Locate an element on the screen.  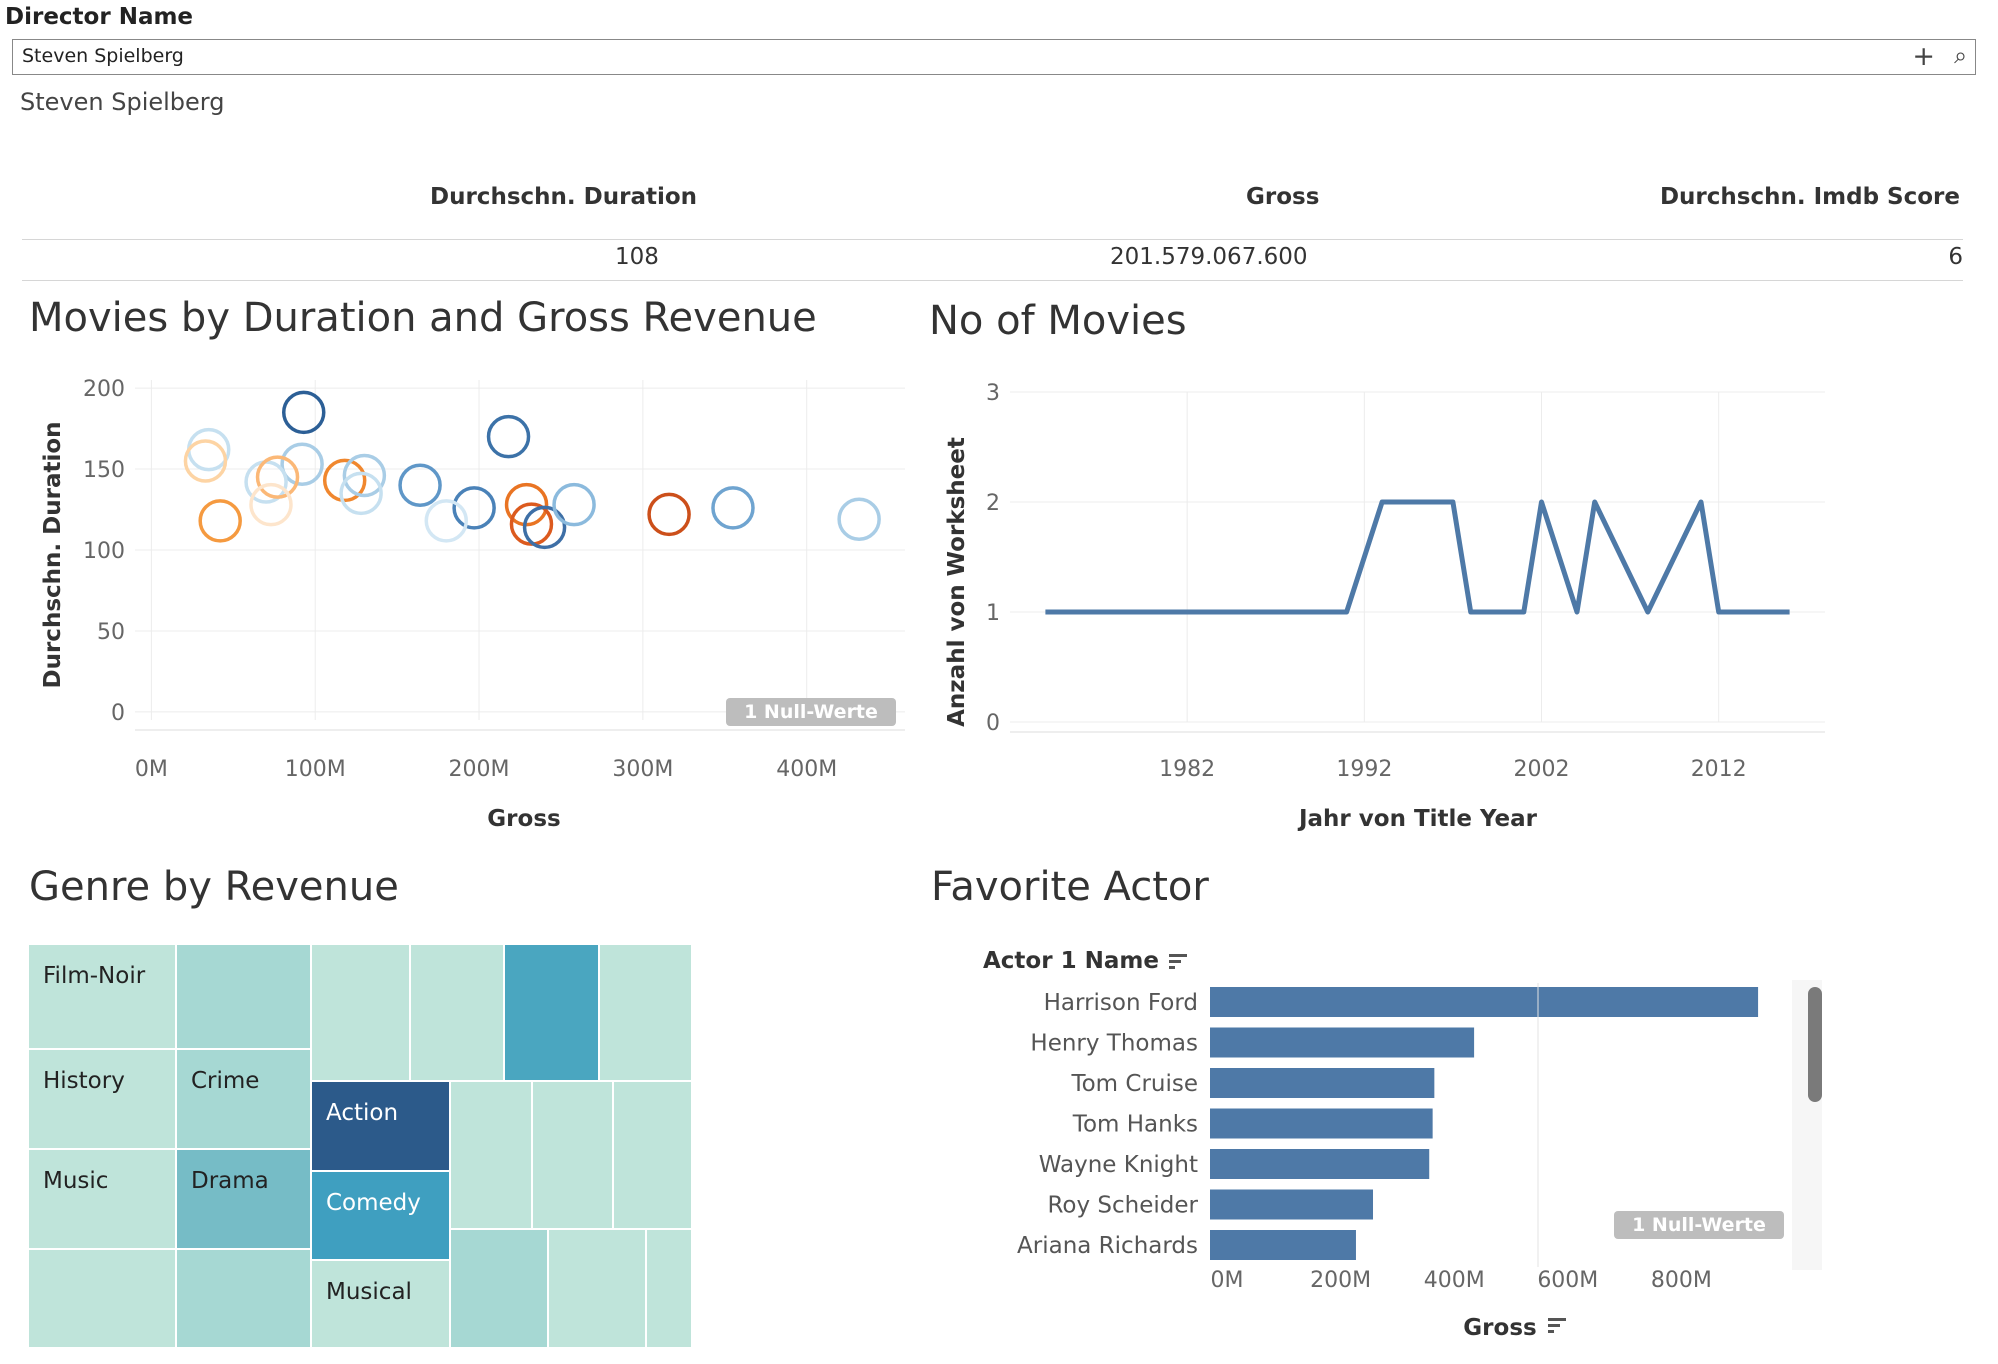
scatter-x-tick: 100M is located at coordinates (315, 769).